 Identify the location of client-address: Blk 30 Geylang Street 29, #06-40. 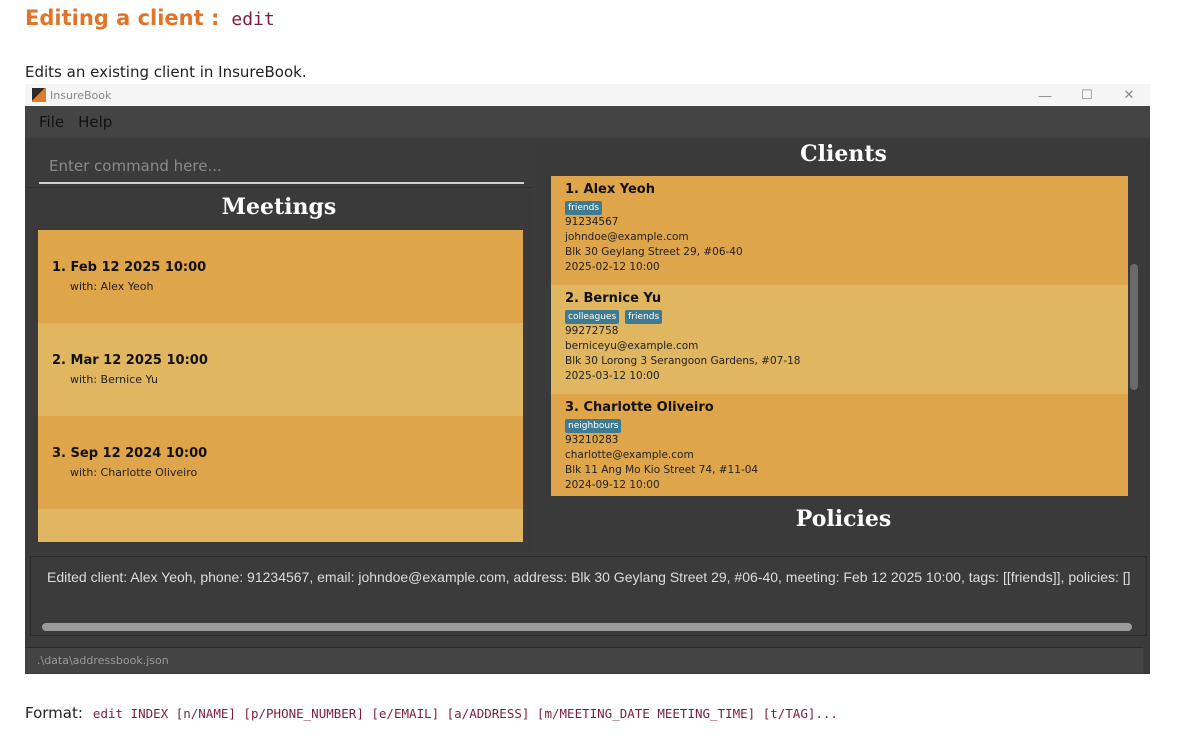
(654, 252).